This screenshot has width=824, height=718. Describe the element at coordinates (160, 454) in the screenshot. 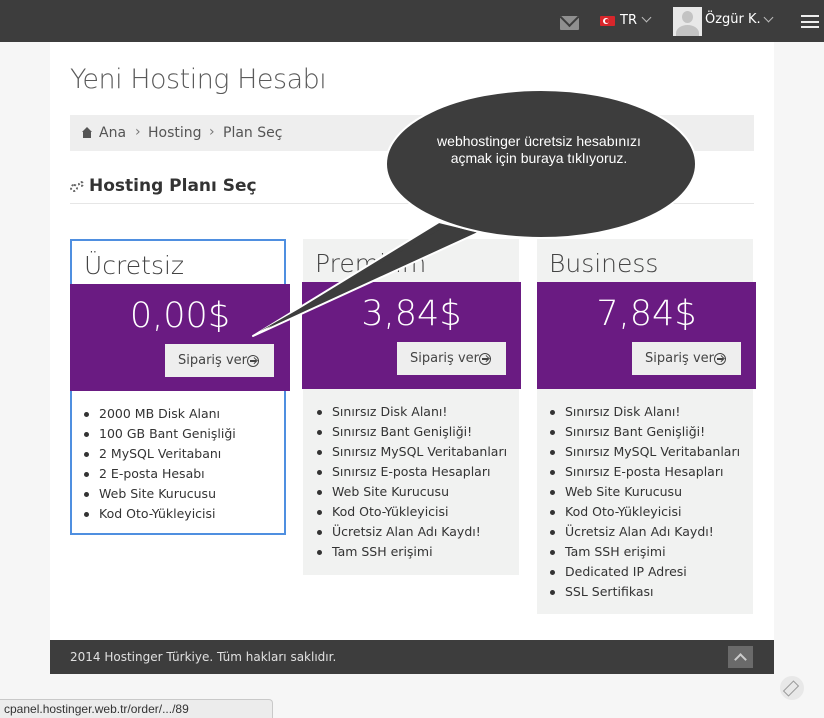

I see `list-item: 2 MySQL Veritabanı` at that location.